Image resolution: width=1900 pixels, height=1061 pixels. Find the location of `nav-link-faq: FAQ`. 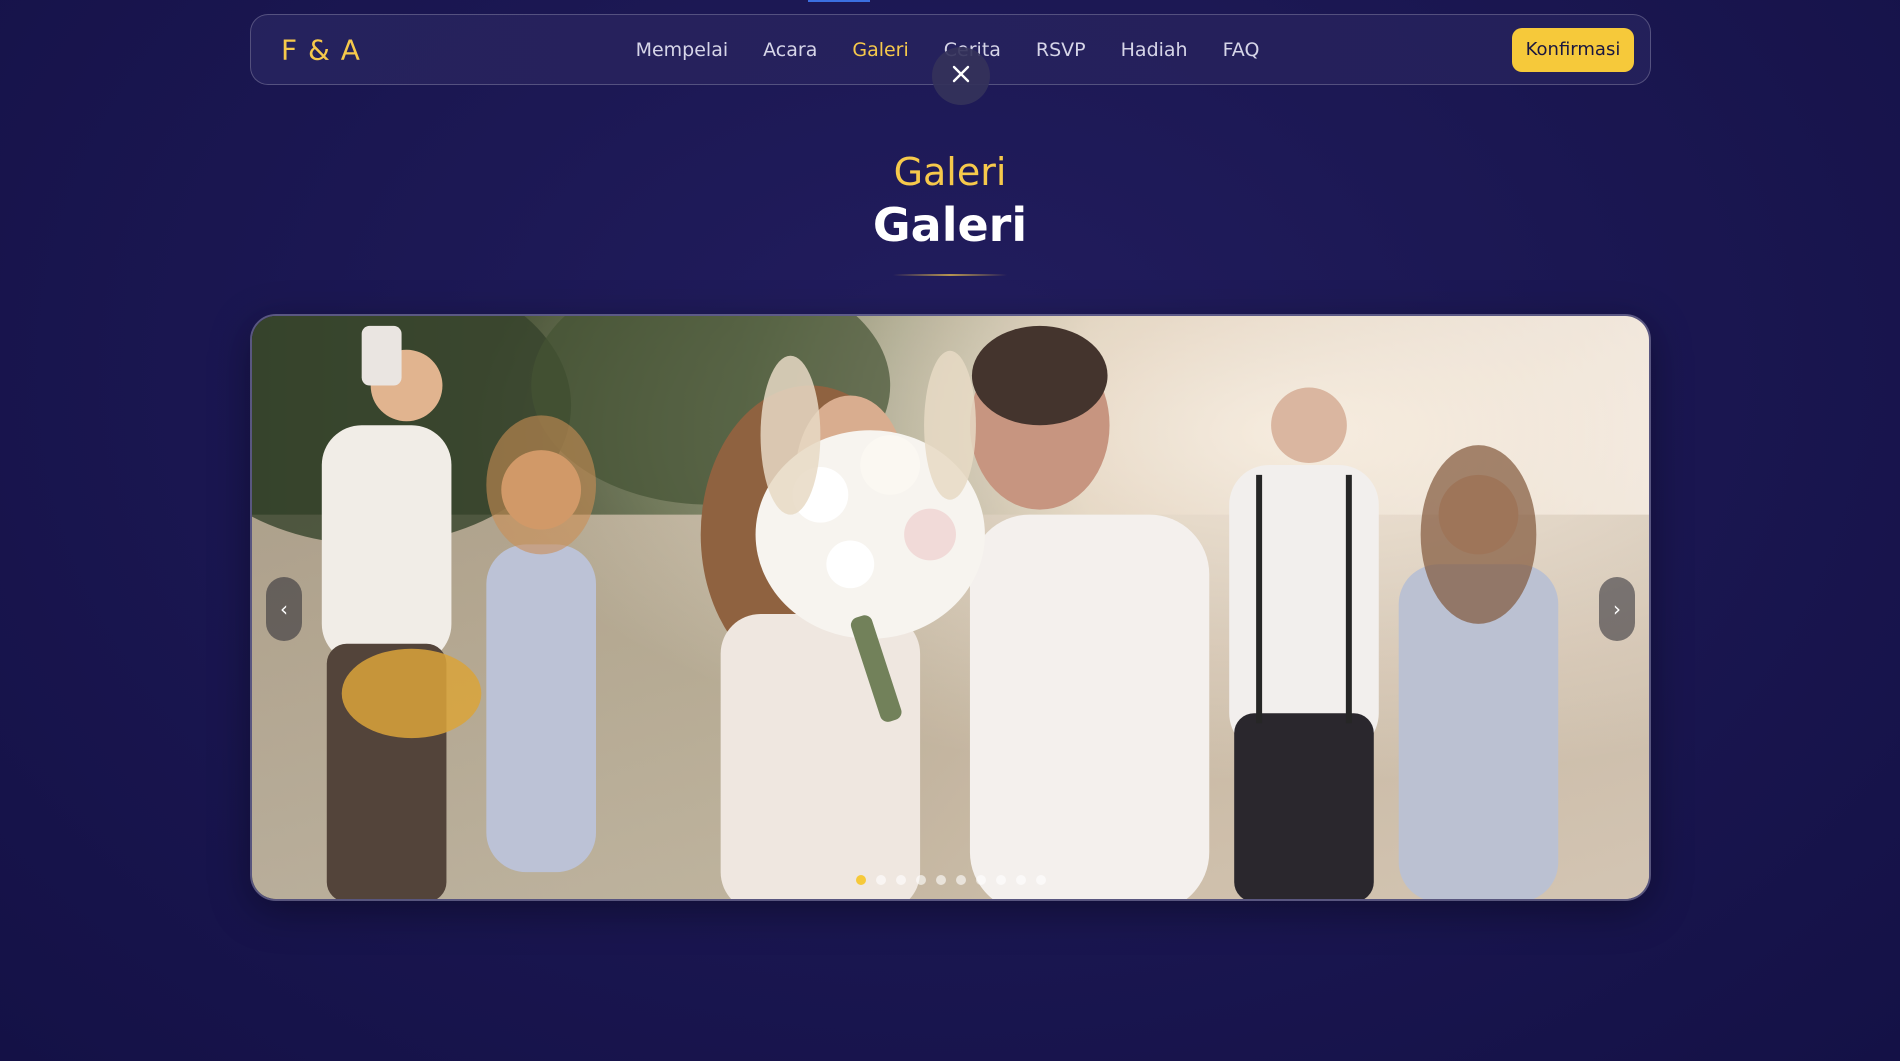

nav-link-faq: FAQ is located at coordinates (1241, 50).